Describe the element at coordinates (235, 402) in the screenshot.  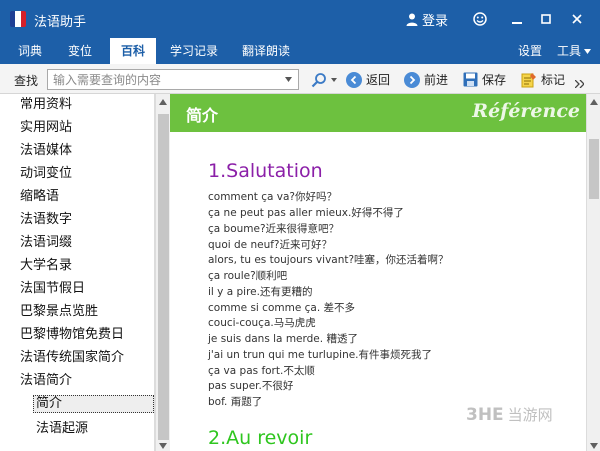
I see `phrase-line: bof. 甭题了` at that location.